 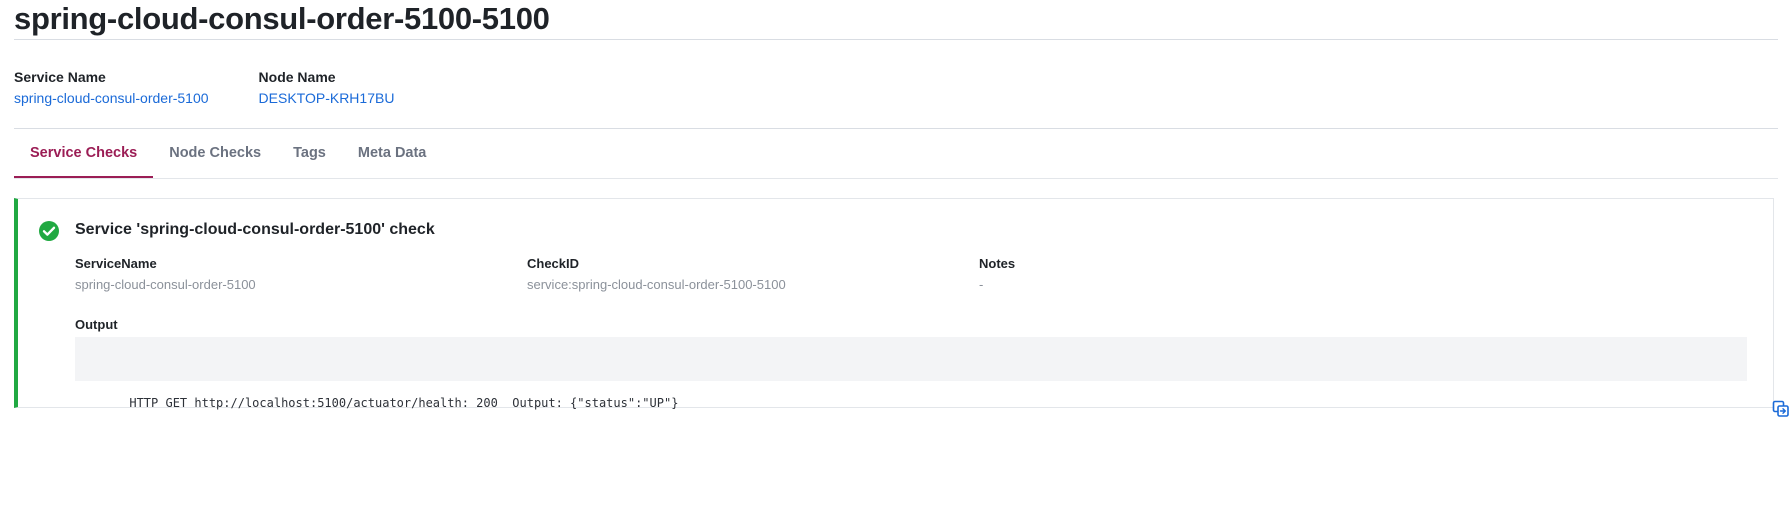 What do you see at coordinates (297, 77) in the screenshot?
I see `node-name-label: Node Name` at bounding box center [297, 77].